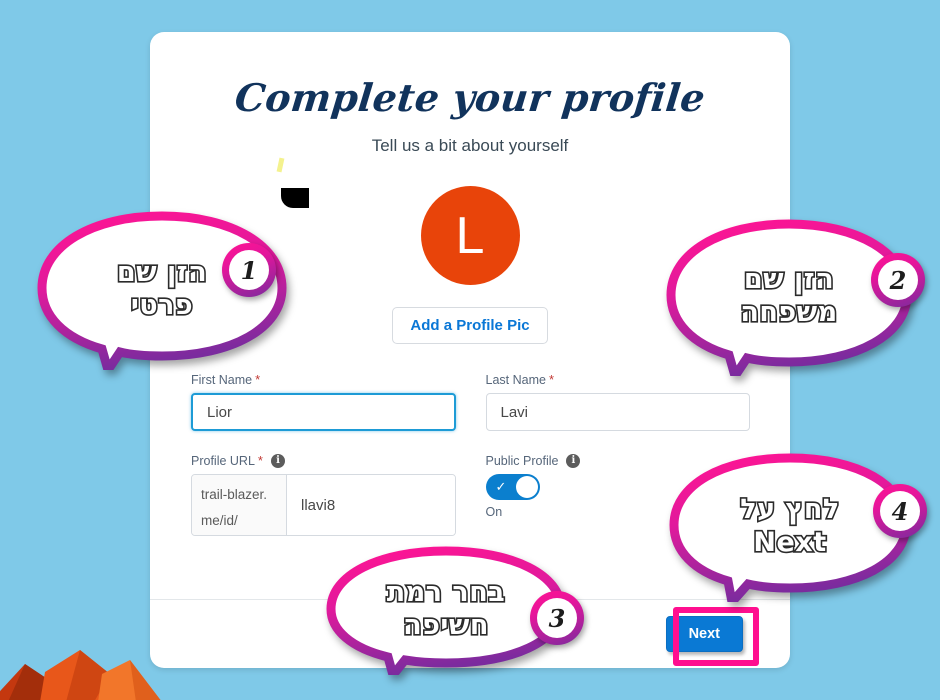  What do you see at coordinates (501, 486) in the screenshot?
I see `check-icon: ✓` at bounding box center [501, 486].